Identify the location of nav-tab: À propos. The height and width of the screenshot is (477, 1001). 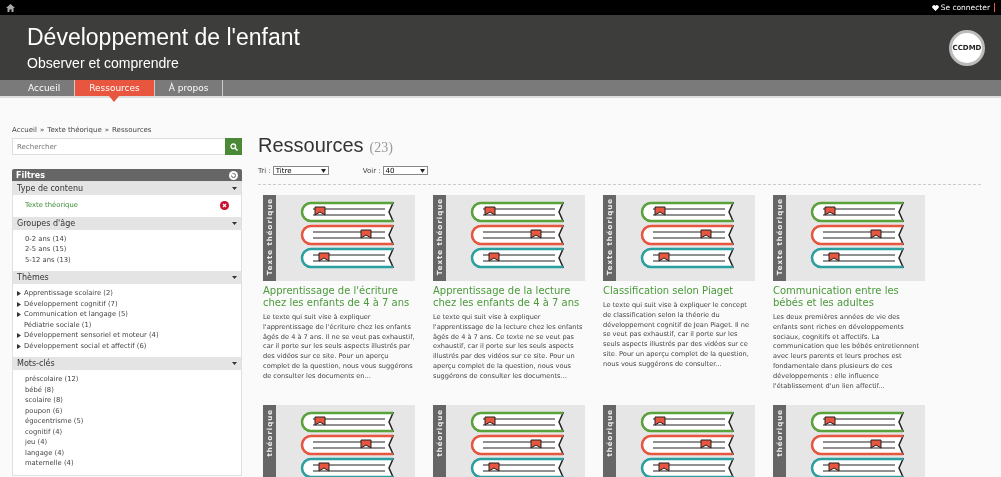
(189, 88).